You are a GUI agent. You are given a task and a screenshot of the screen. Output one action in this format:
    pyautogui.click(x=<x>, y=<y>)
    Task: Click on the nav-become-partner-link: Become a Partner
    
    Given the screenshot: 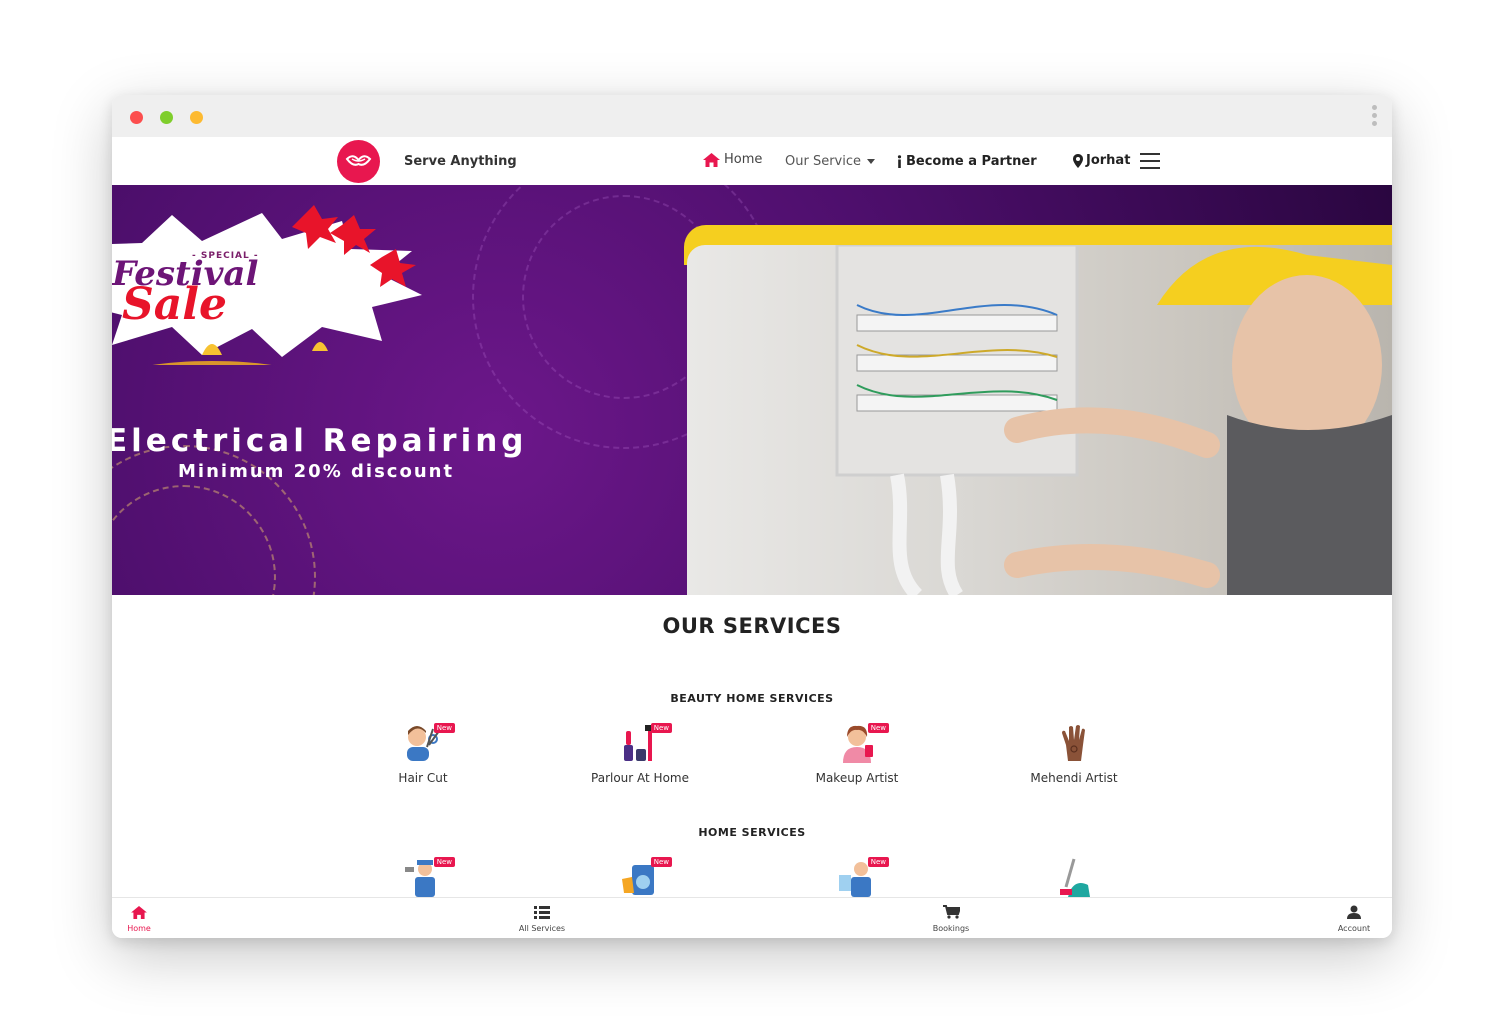 What is the action you would take?
    pyautogui.click(x=967, y=161)
    